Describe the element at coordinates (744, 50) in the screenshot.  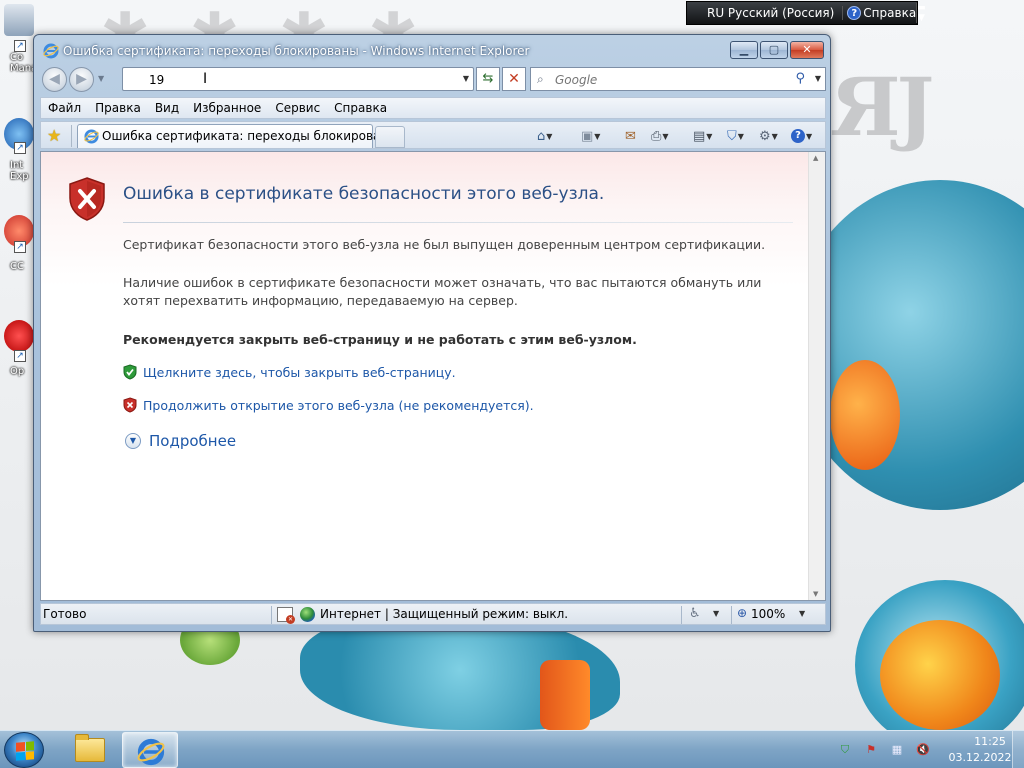
I see `minimize-button: ▁` at that location.